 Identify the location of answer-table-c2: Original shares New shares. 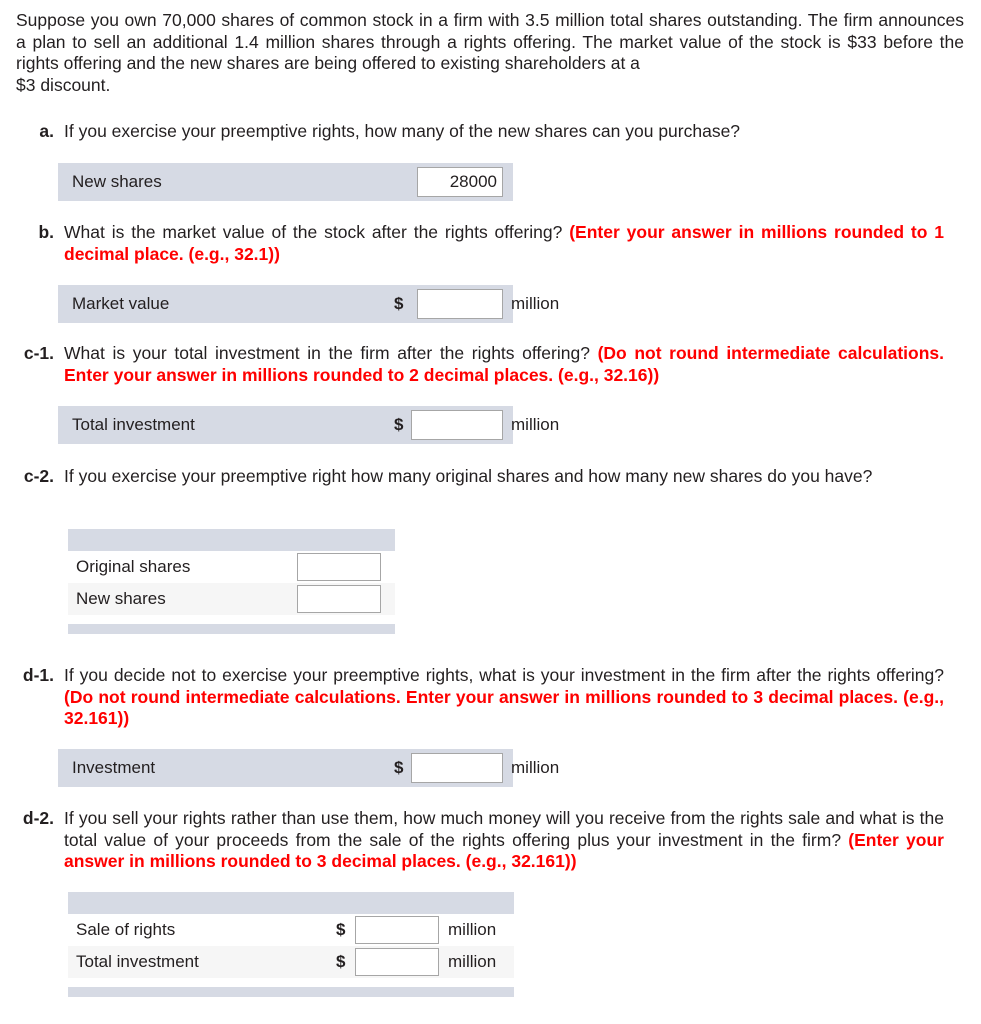
(231, 581).